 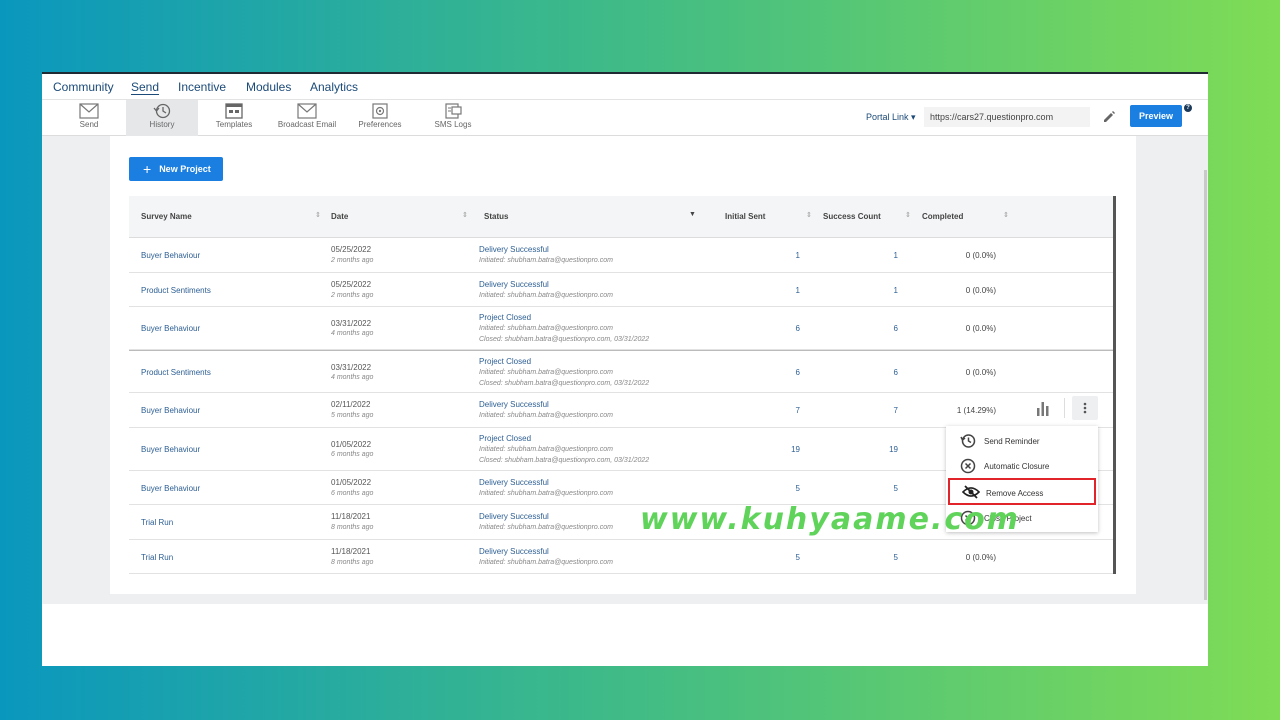 What do you see at coordinates (913, 117) in the screenshot?
I see `caret-down-icon: ▾` at bounding box center [913, 117].